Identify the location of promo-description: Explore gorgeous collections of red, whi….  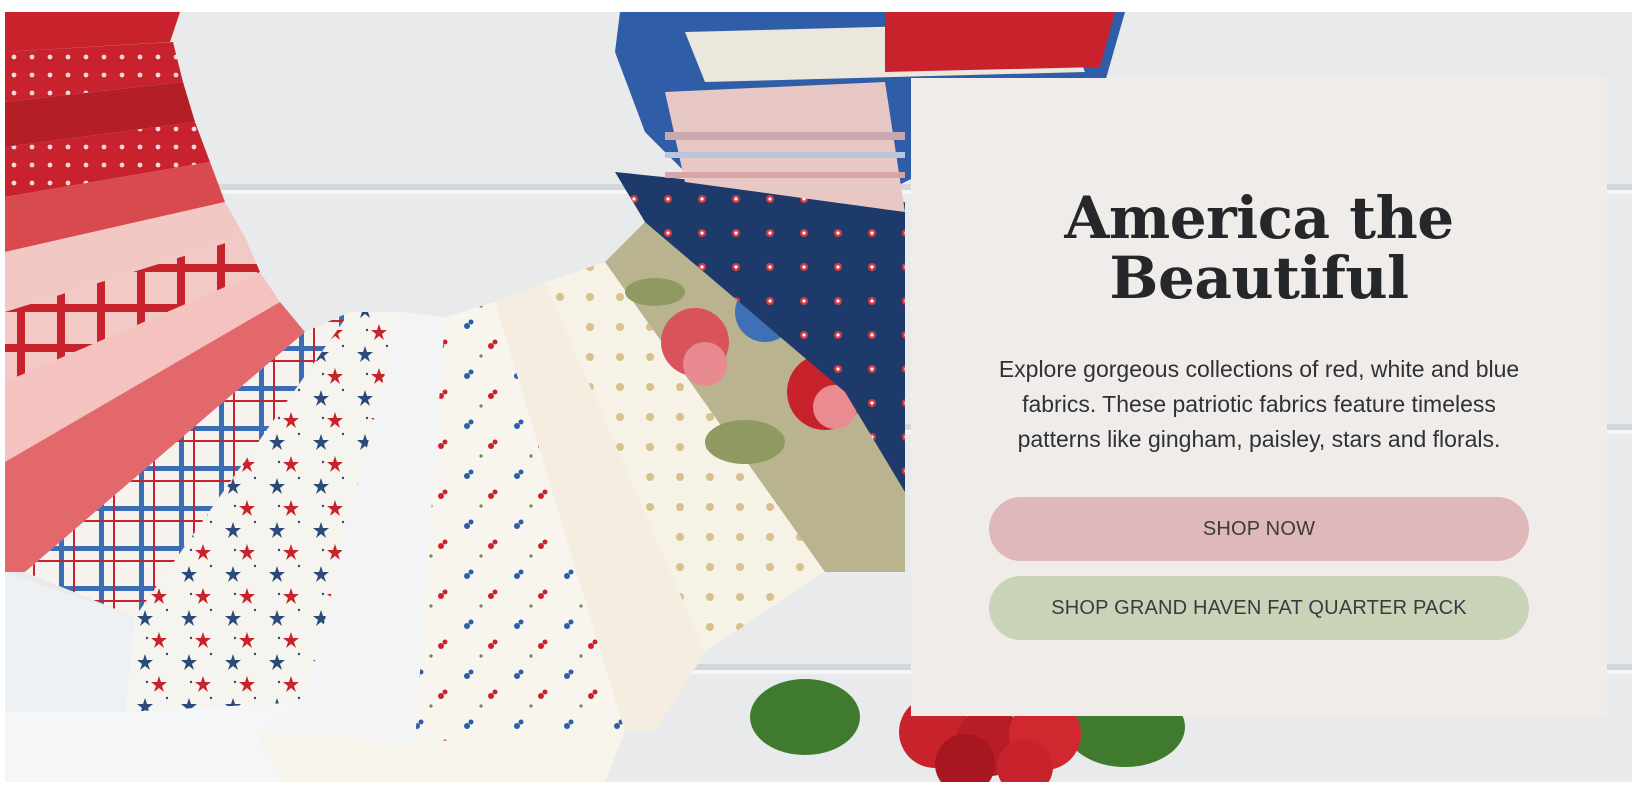
(1259, 404).